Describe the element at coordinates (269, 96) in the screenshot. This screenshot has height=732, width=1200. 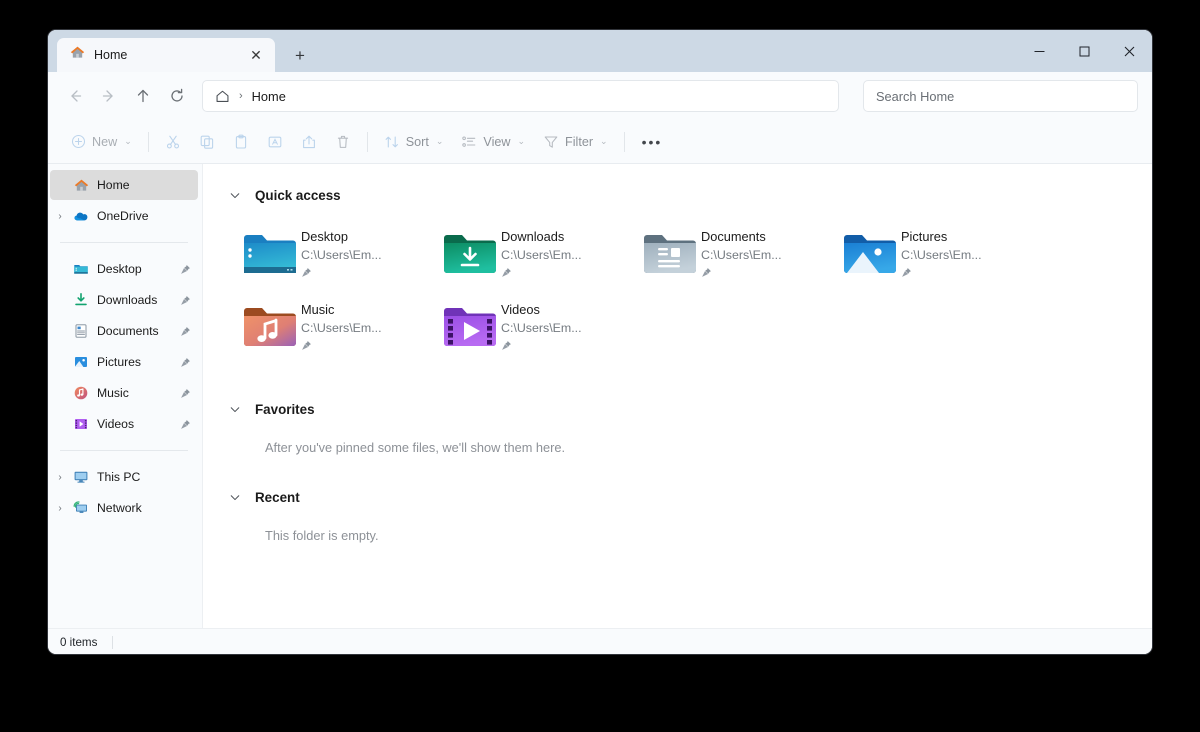
I see `breadcrumb-current: Home` at that location.